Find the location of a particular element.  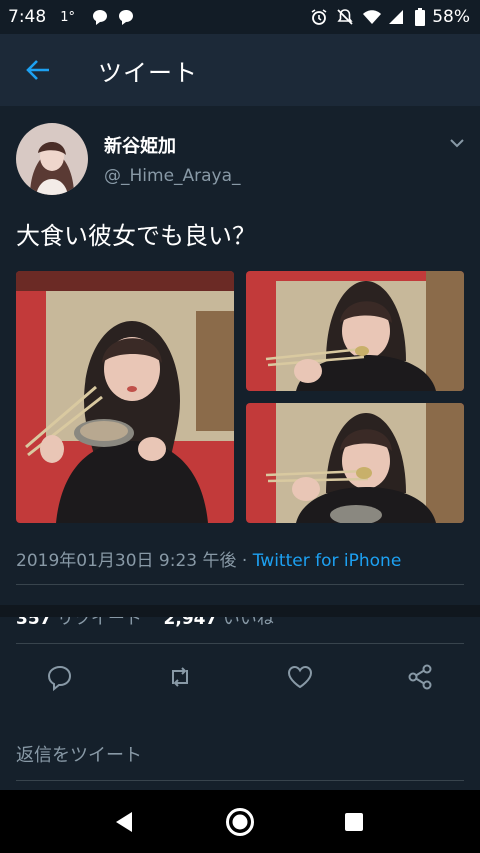

system-navigation-bar is located at coordinates (240, 821).